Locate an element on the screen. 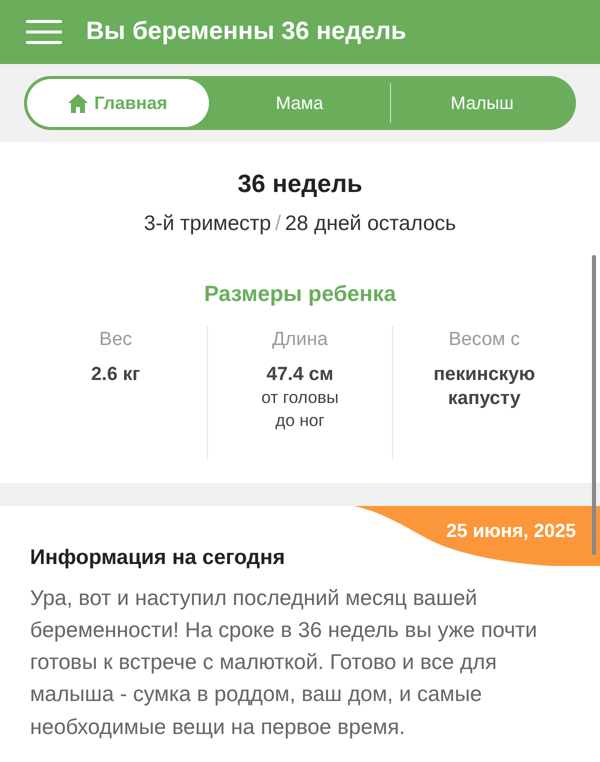  menu-icon is located at coordinates (44, 32).